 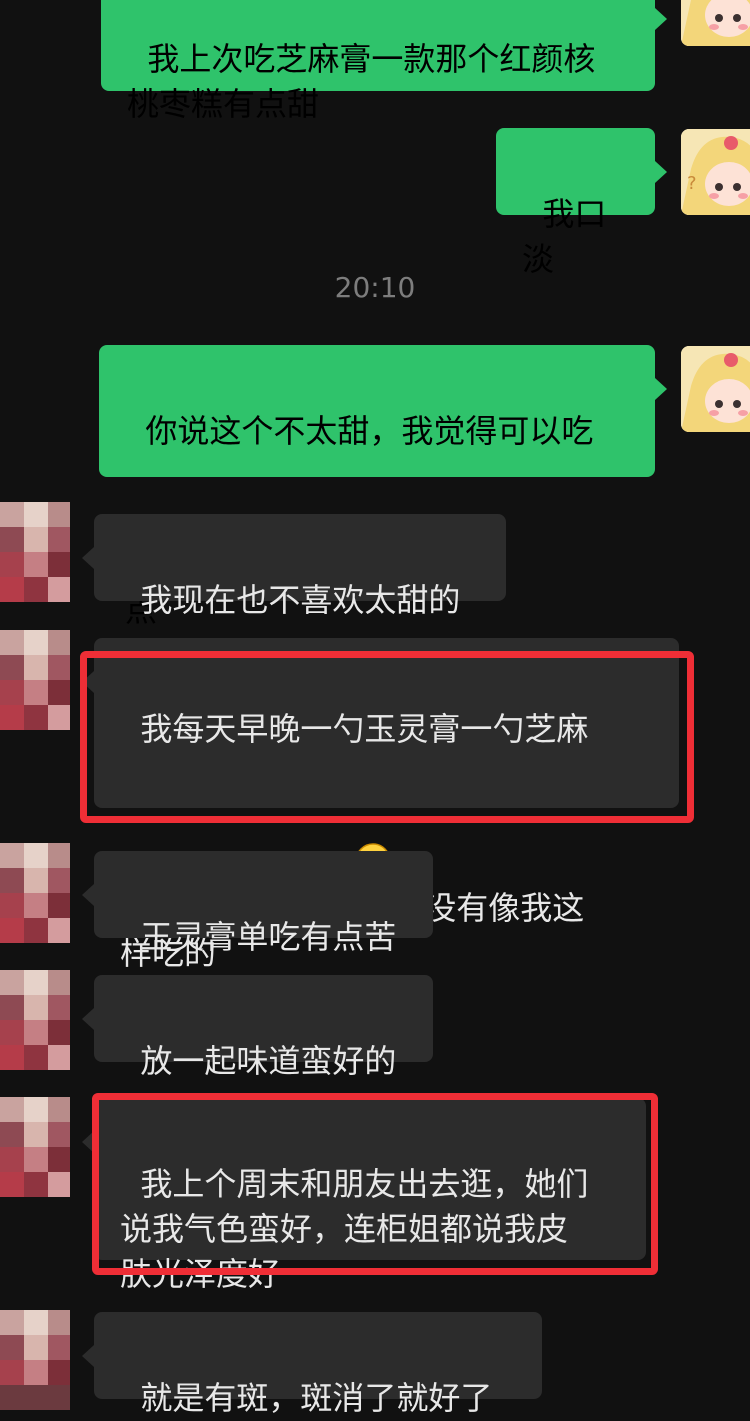 What do you see at coordinates (268, 1061) in the screenshot?
I see `message-text: 放一起味道蛮好的` at bounding box center [268, 1061].